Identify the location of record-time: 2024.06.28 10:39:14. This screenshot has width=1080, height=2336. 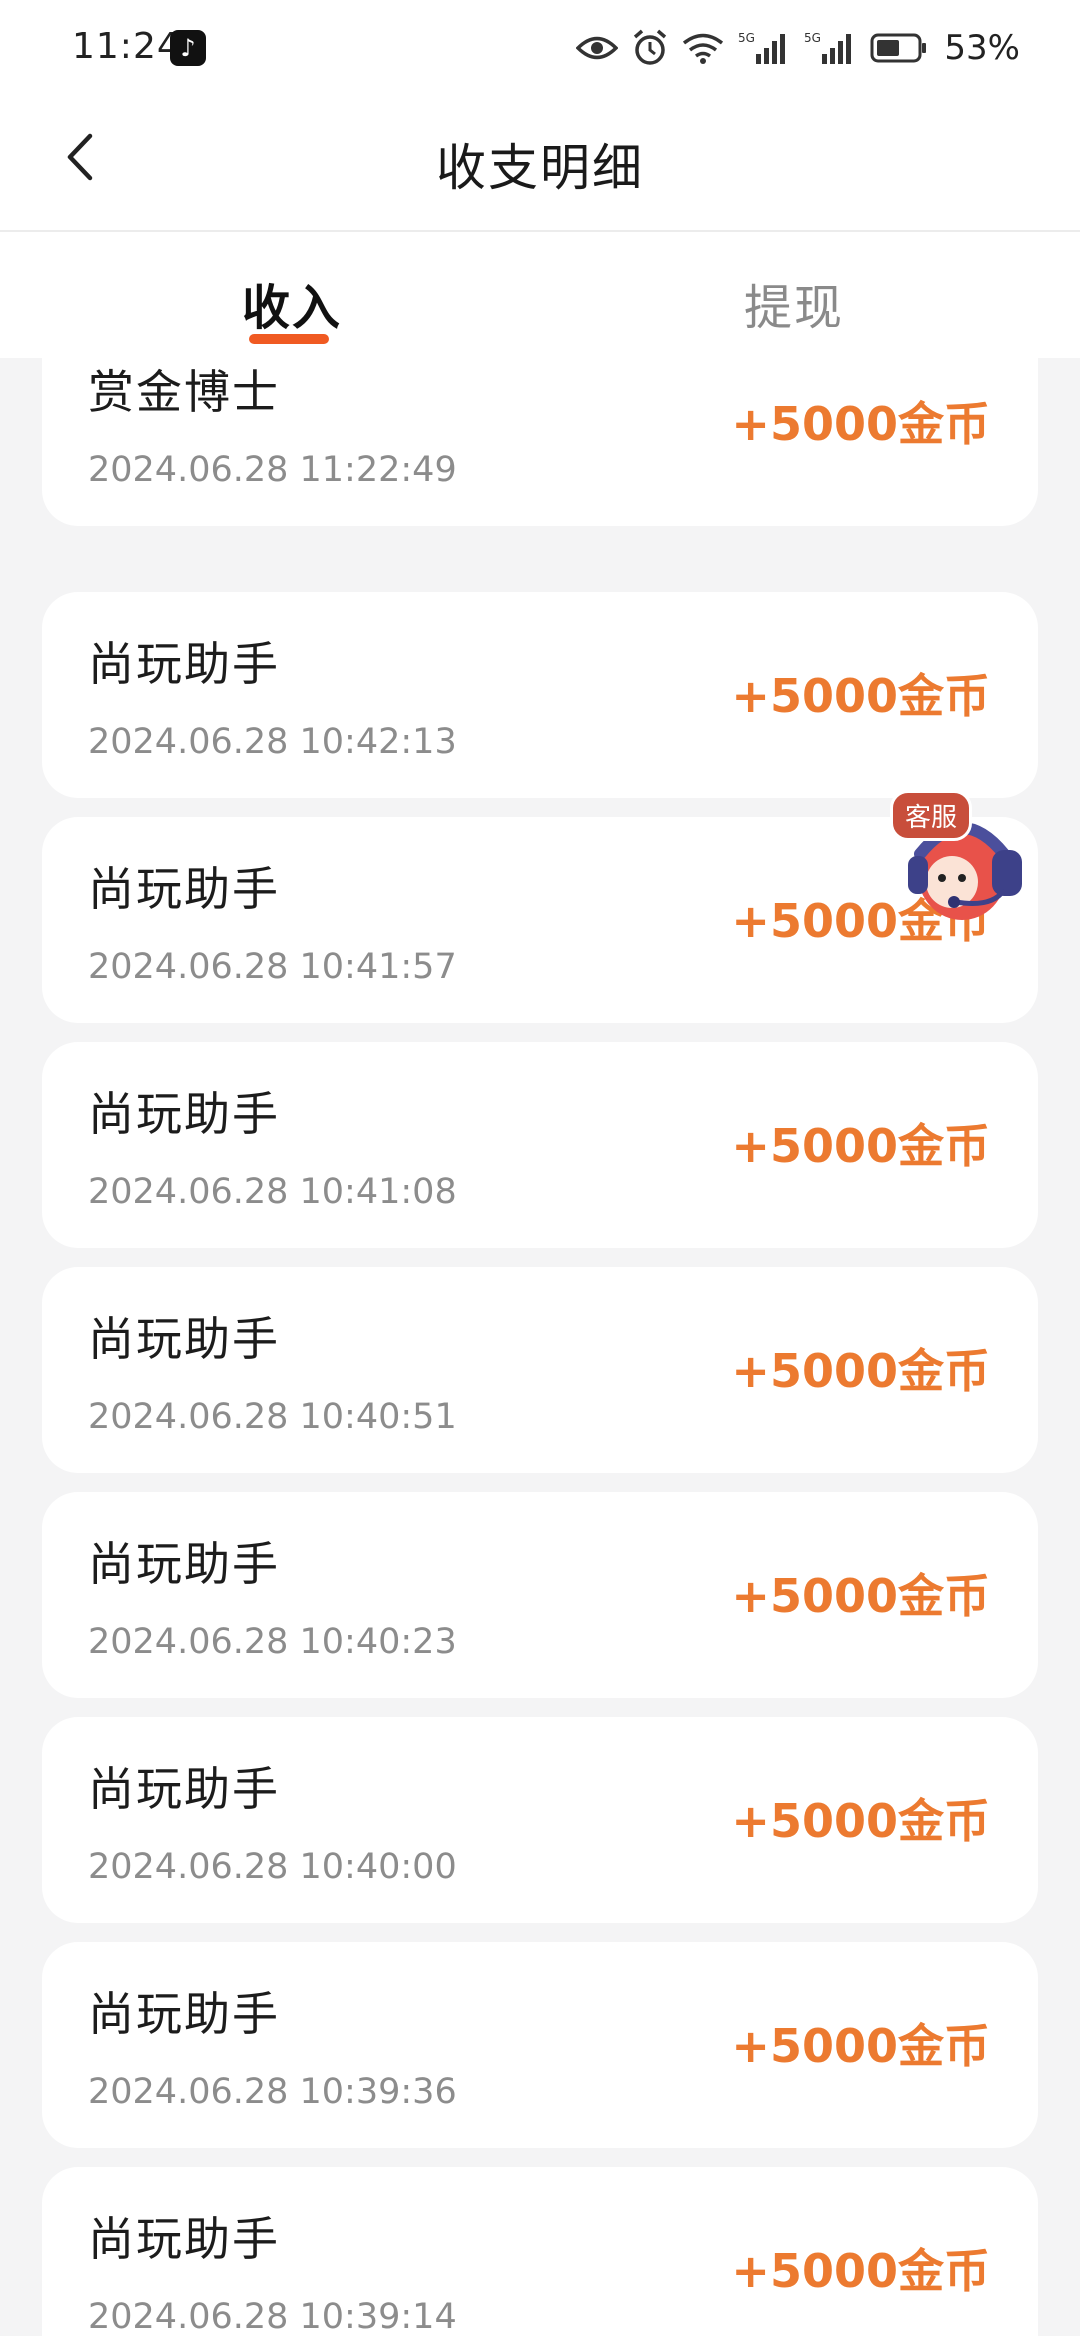
(272, 2316).